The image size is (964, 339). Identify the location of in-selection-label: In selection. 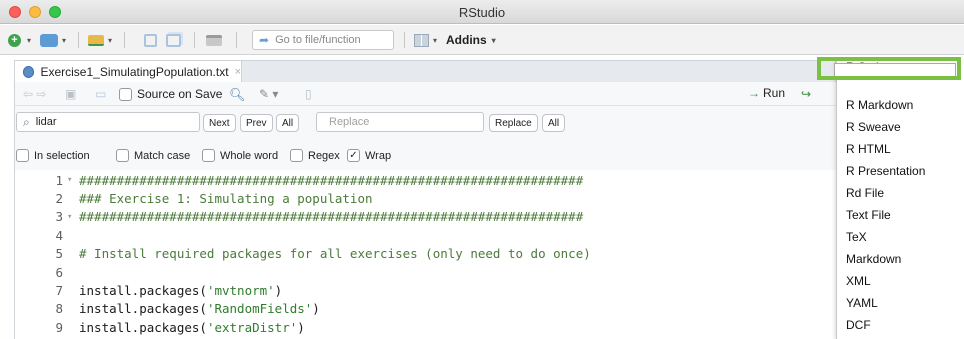
(62, 155).